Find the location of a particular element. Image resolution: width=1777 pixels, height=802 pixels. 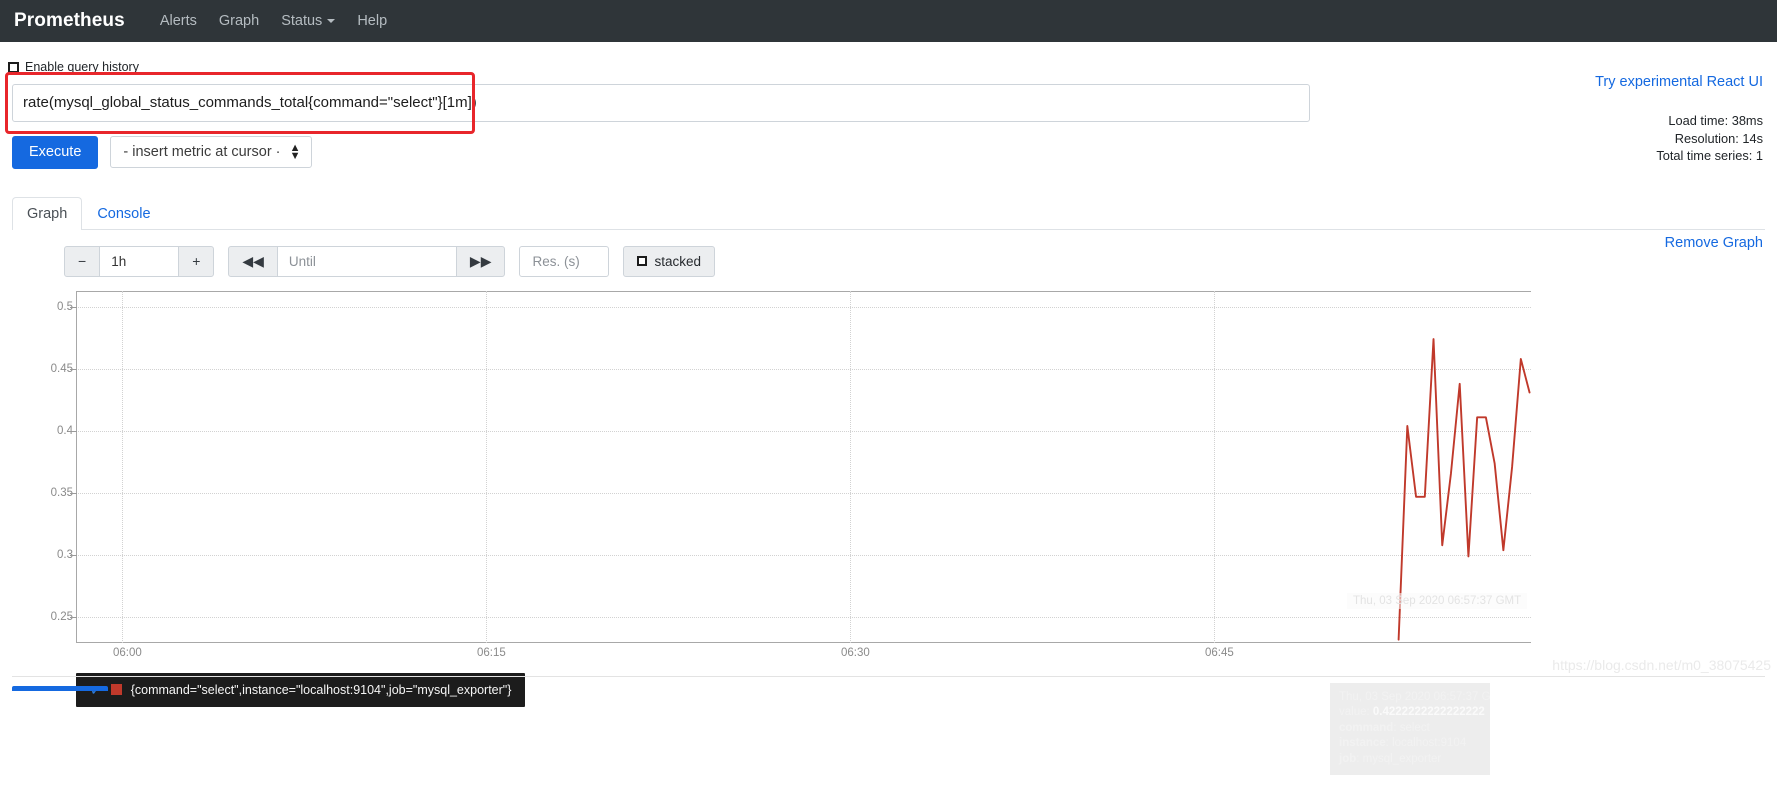

tab-graph-label: Graph is located at coordinates (47, 213).